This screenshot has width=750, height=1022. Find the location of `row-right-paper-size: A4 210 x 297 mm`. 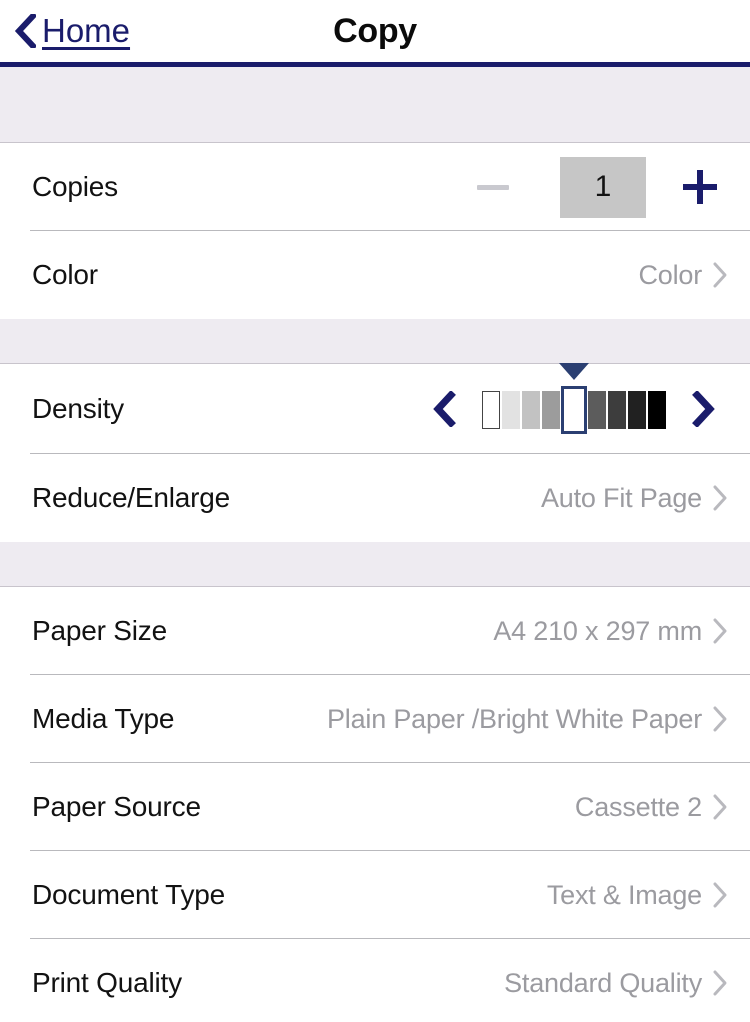

row-right-paper-size: A4 210 x 297 mm is located at coordinates (610, 631).